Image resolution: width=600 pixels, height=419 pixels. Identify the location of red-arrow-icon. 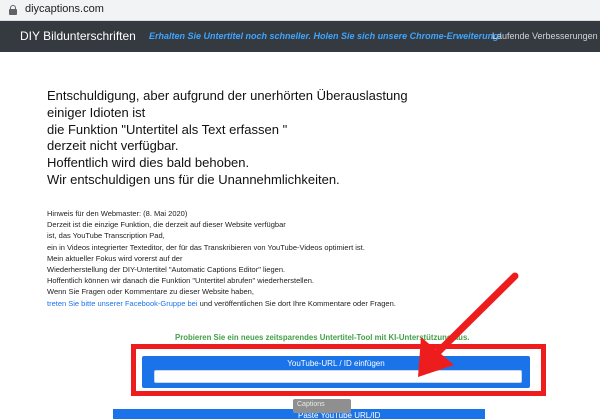
(468, 324).